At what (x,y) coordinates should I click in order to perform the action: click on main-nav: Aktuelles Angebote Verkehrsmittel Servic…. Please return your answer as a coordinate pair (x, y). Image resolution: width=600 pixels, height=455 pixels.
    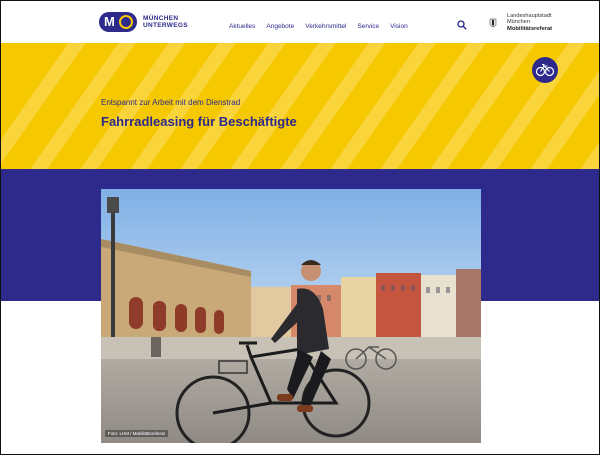
    Looking at the image, I should click on (318, 26).